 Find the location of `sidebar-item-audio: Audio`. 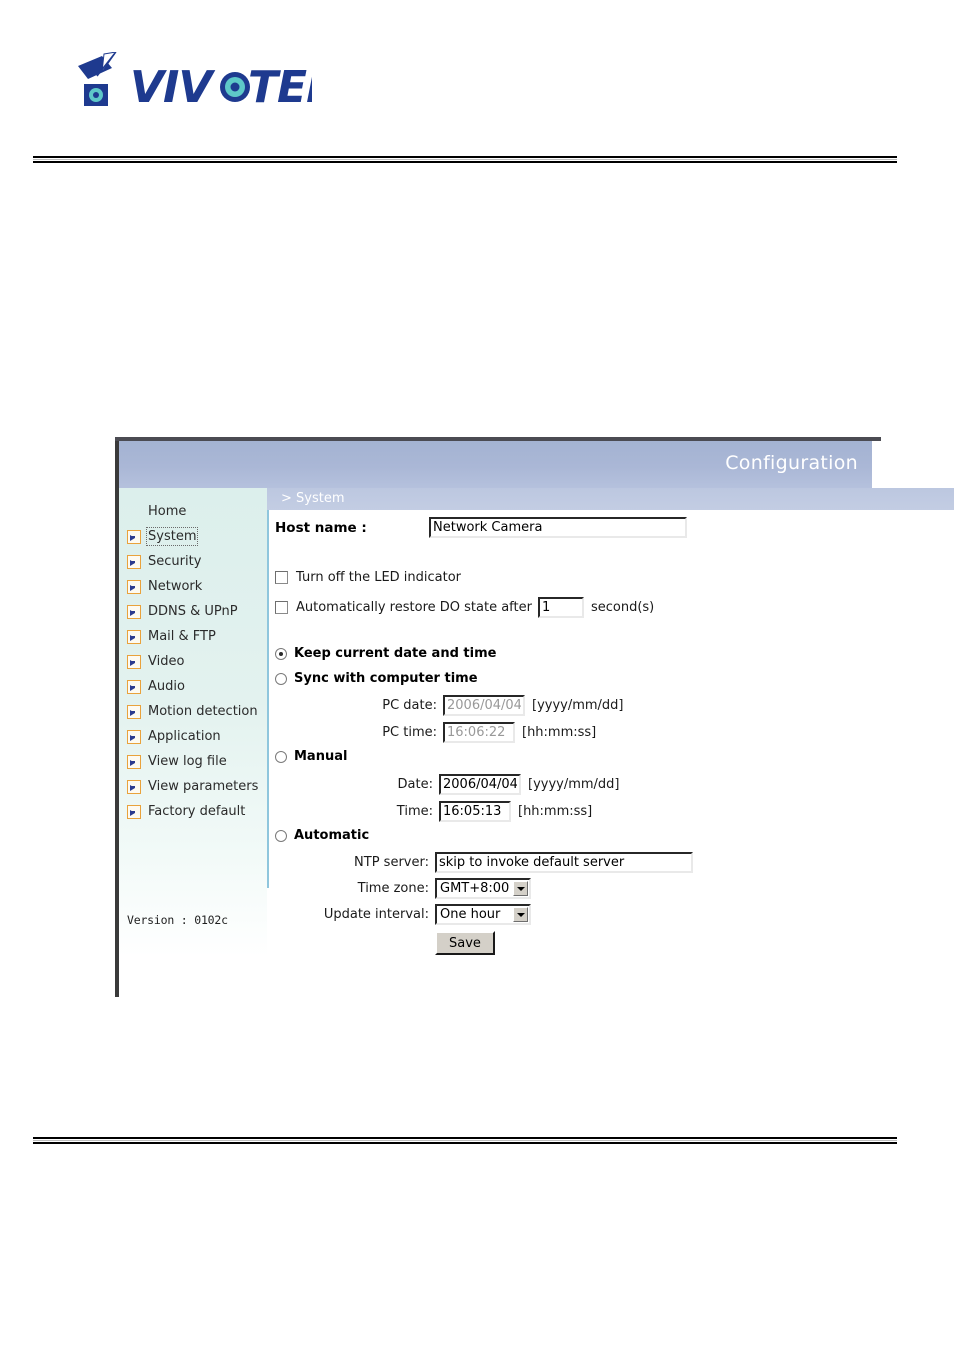

sidebar-item-audio: Audio is located at coordinates (193, 686).